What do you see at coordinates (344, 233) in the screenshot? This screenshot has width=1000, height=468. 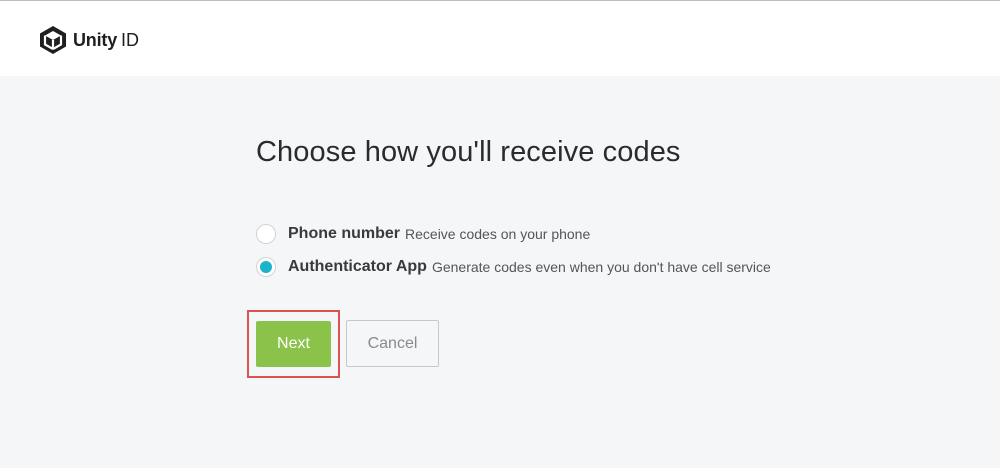 I see `option-label: Phone number` at bounding box center [344, 233].